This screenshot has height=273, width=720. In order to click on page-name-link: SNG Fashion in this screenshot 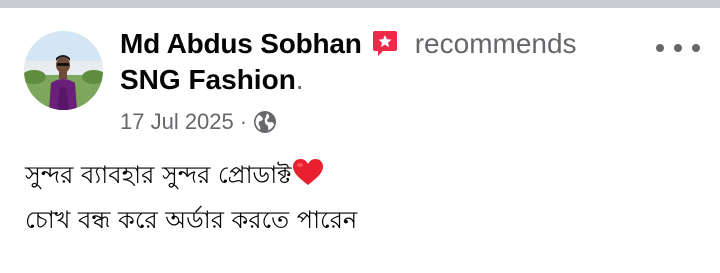, I will do `click(208, 80)`.